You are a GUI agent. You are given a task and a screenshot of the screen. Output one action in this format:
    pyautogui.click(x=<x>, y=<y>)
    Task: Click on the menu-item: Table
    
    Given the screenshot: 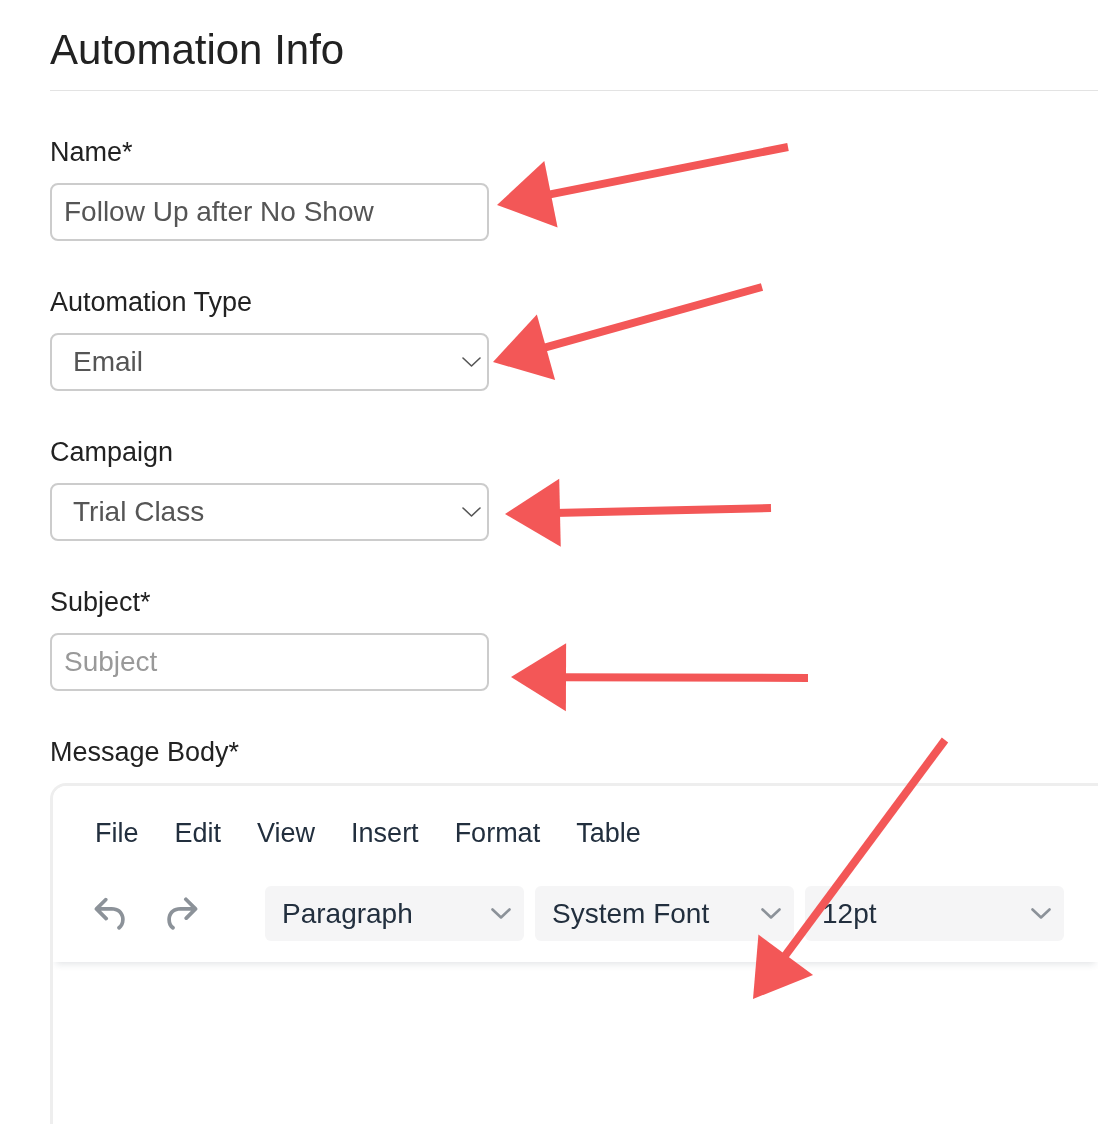 What is the action you would take?
    pyautogui.click(x=608, y=833)
    